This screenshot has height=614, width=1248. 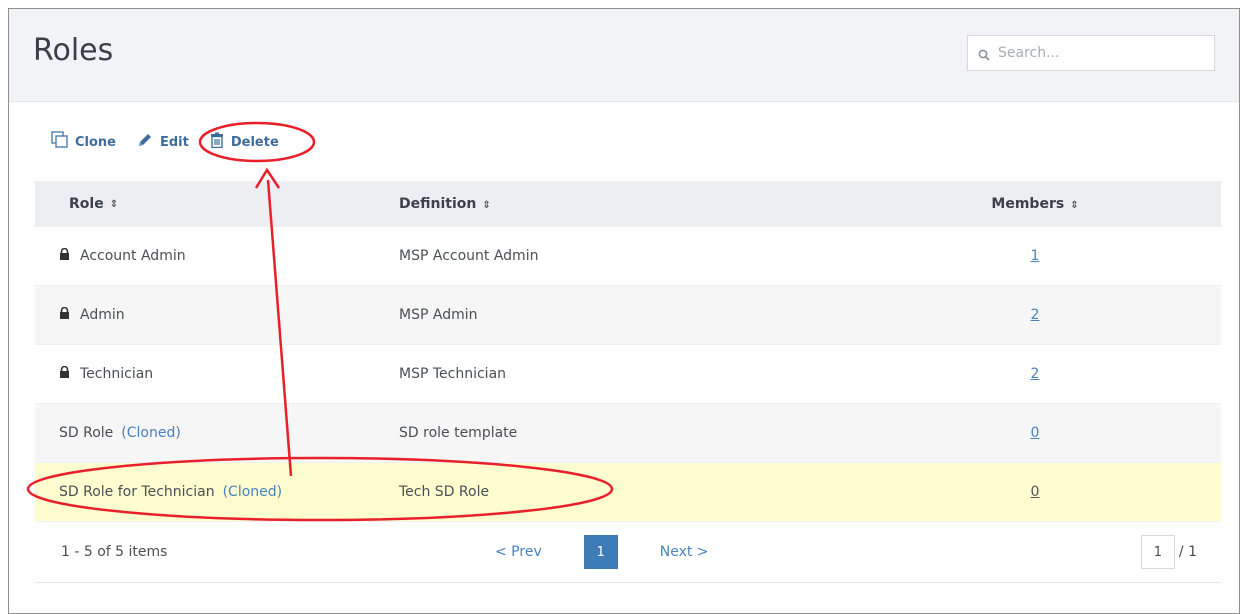 I want to click on role-name: SD Role for Technician, so click(x=137, y=492).